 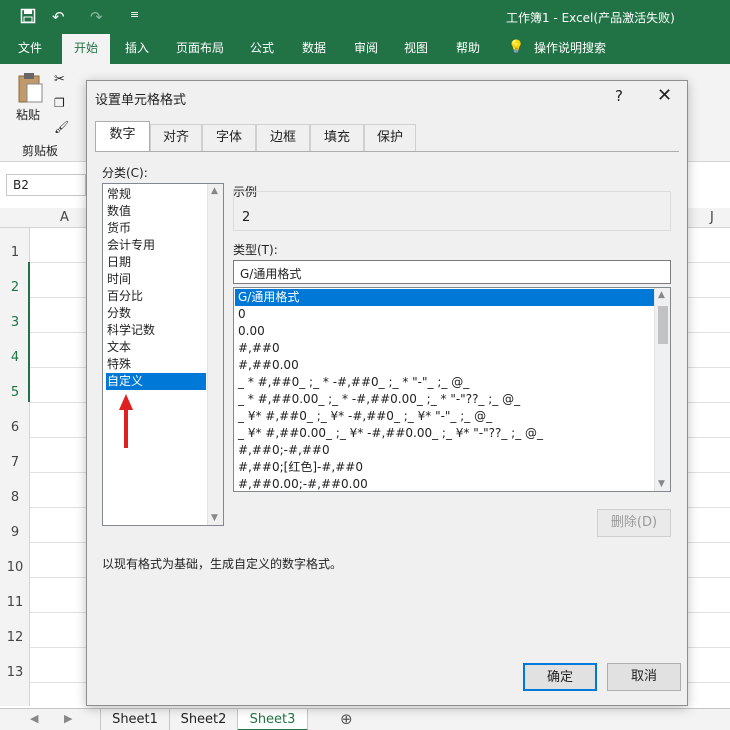 I want to click on list-item: #,##0;-#,##0, so click(x=444, y=450).